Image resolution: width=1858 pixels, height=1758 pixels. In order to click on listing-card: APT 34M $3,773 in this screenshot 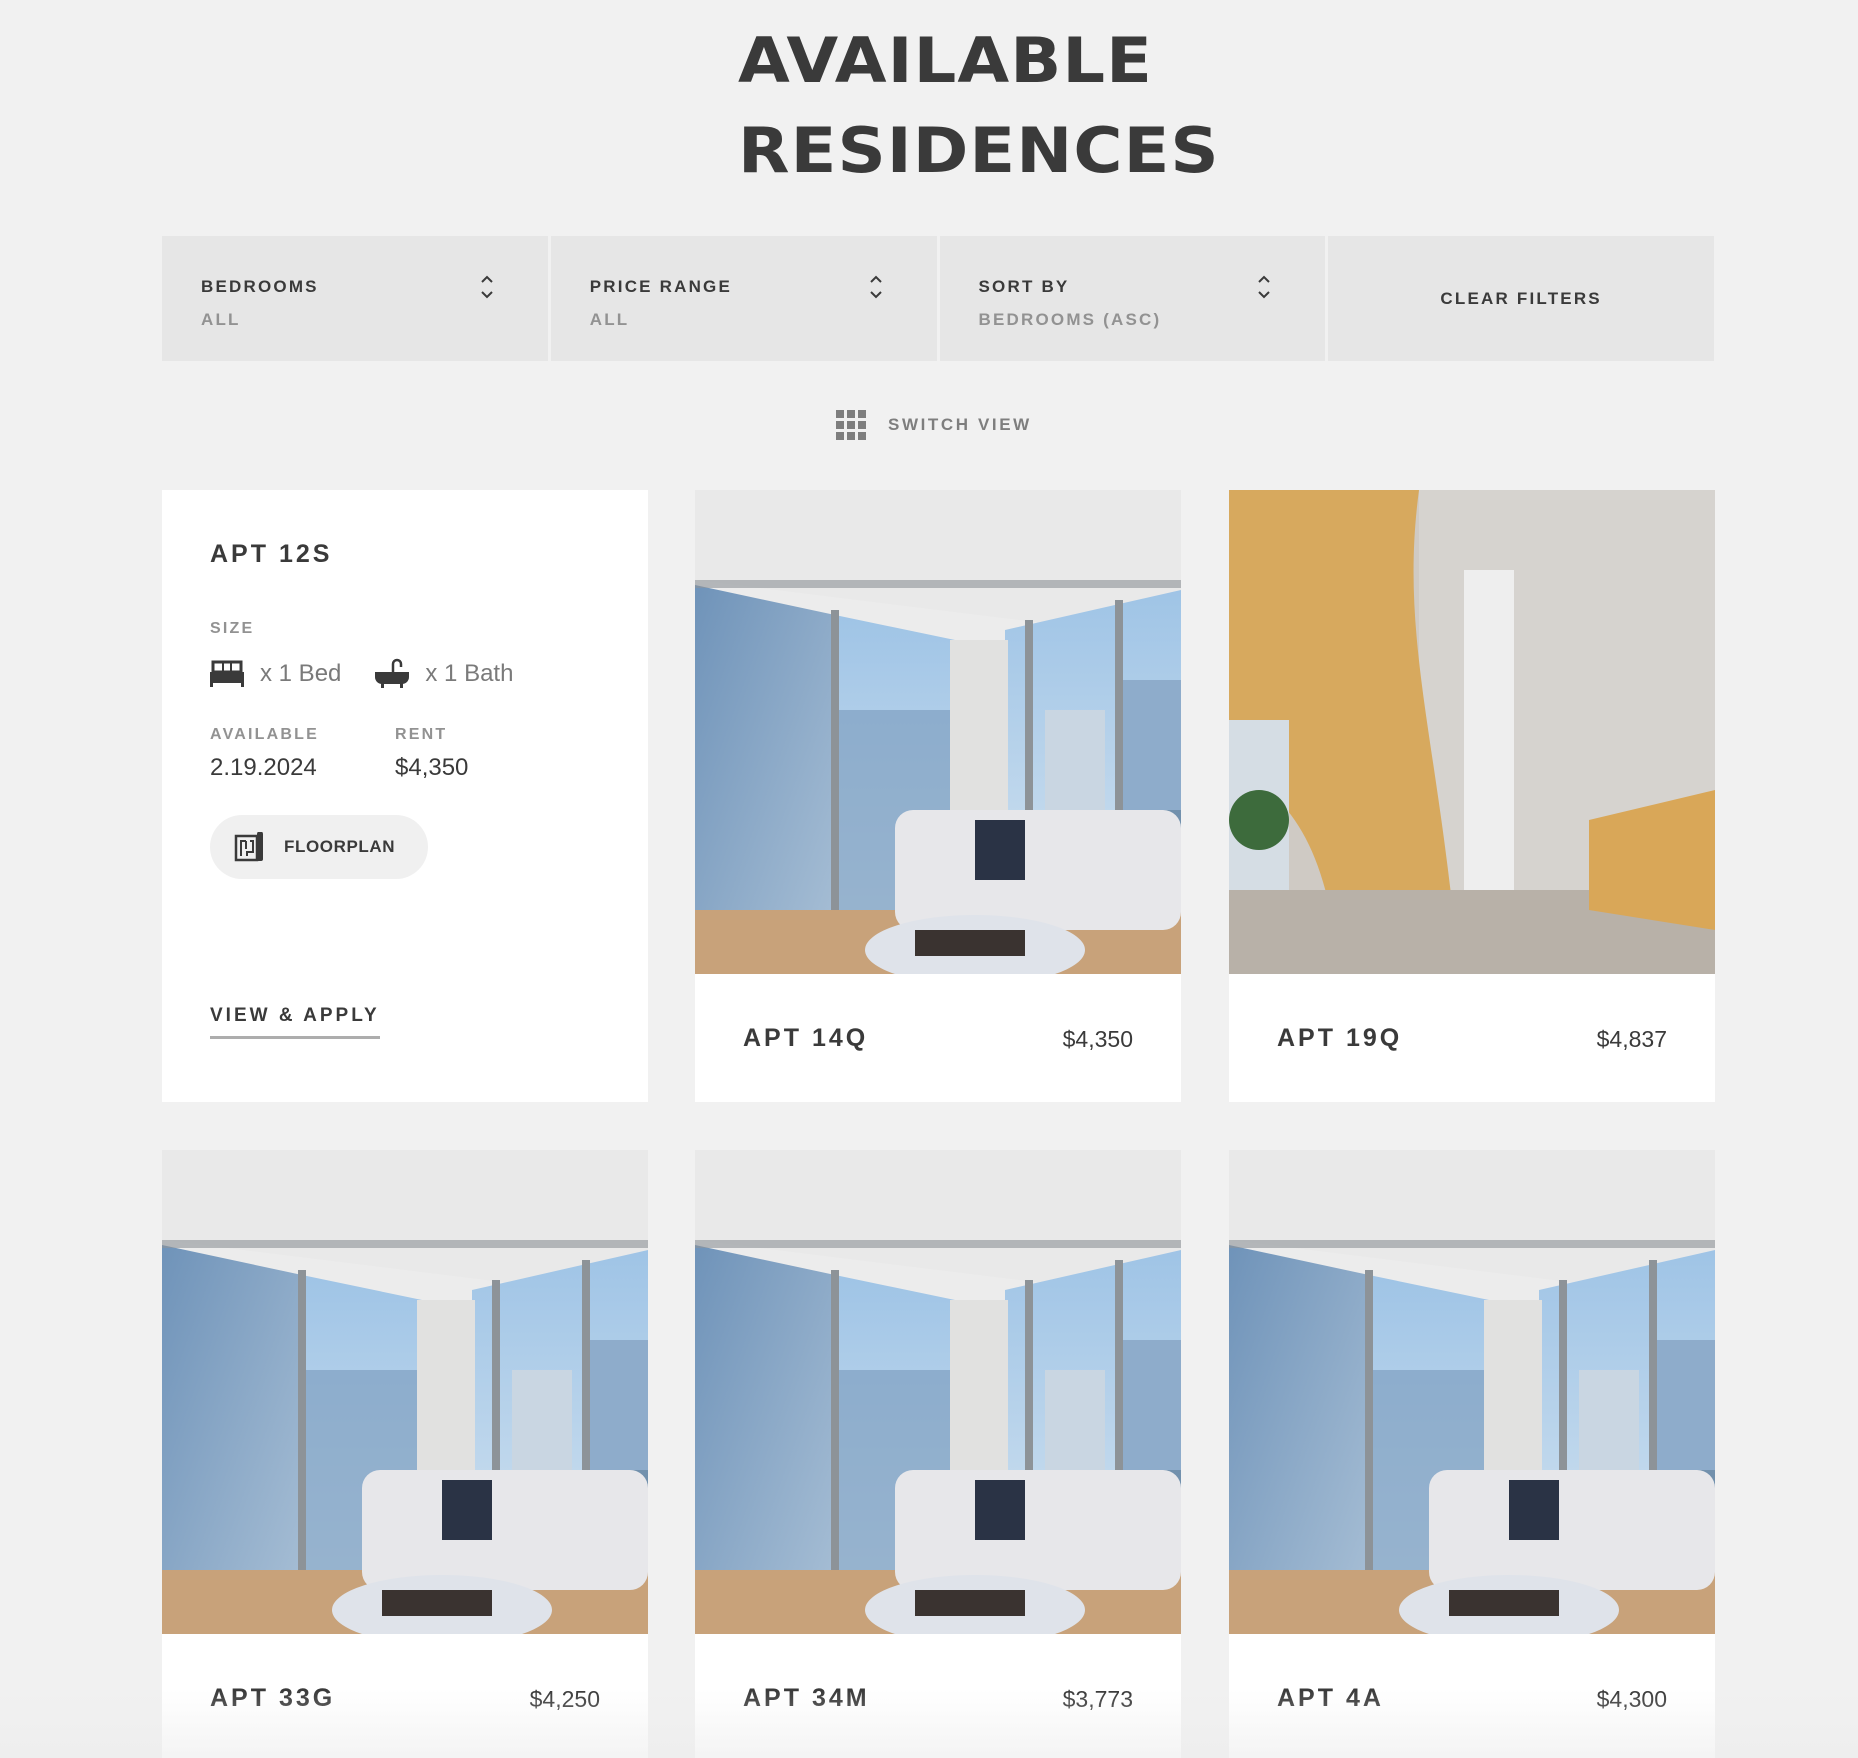, I will do `click(938, 1454)`.